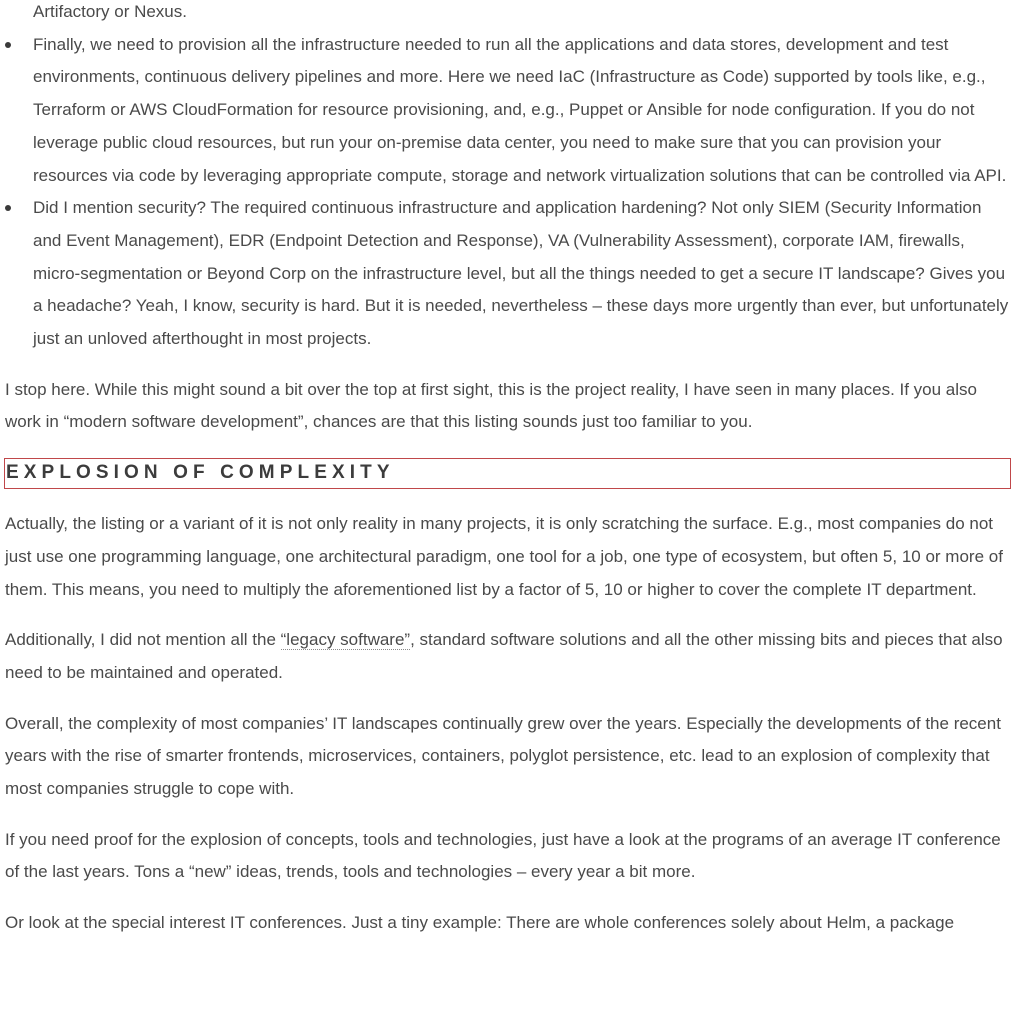 The height and width of the screenshot is (1016, 1016). What do you see at coordinates (200, 473) in the screenshot?
I see `section-heading: EXPLOSION OF COMPLEXITY` at bounding box center [200, 473].